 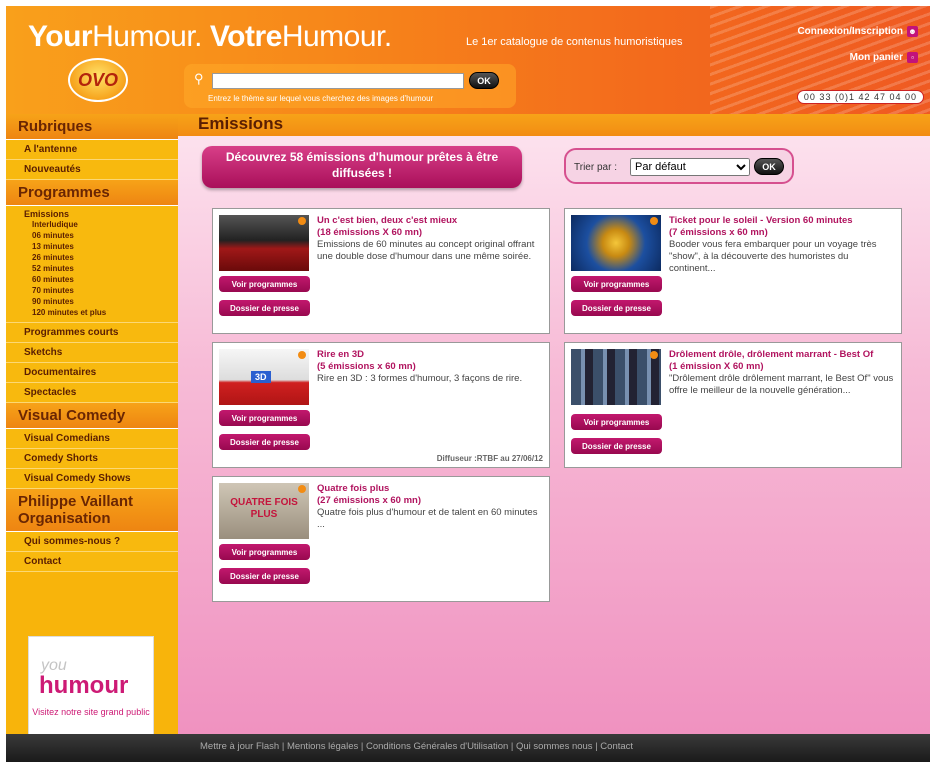 I want to click on sidebar-item-spectacles: Spectacles, so click(x=92, y=393).